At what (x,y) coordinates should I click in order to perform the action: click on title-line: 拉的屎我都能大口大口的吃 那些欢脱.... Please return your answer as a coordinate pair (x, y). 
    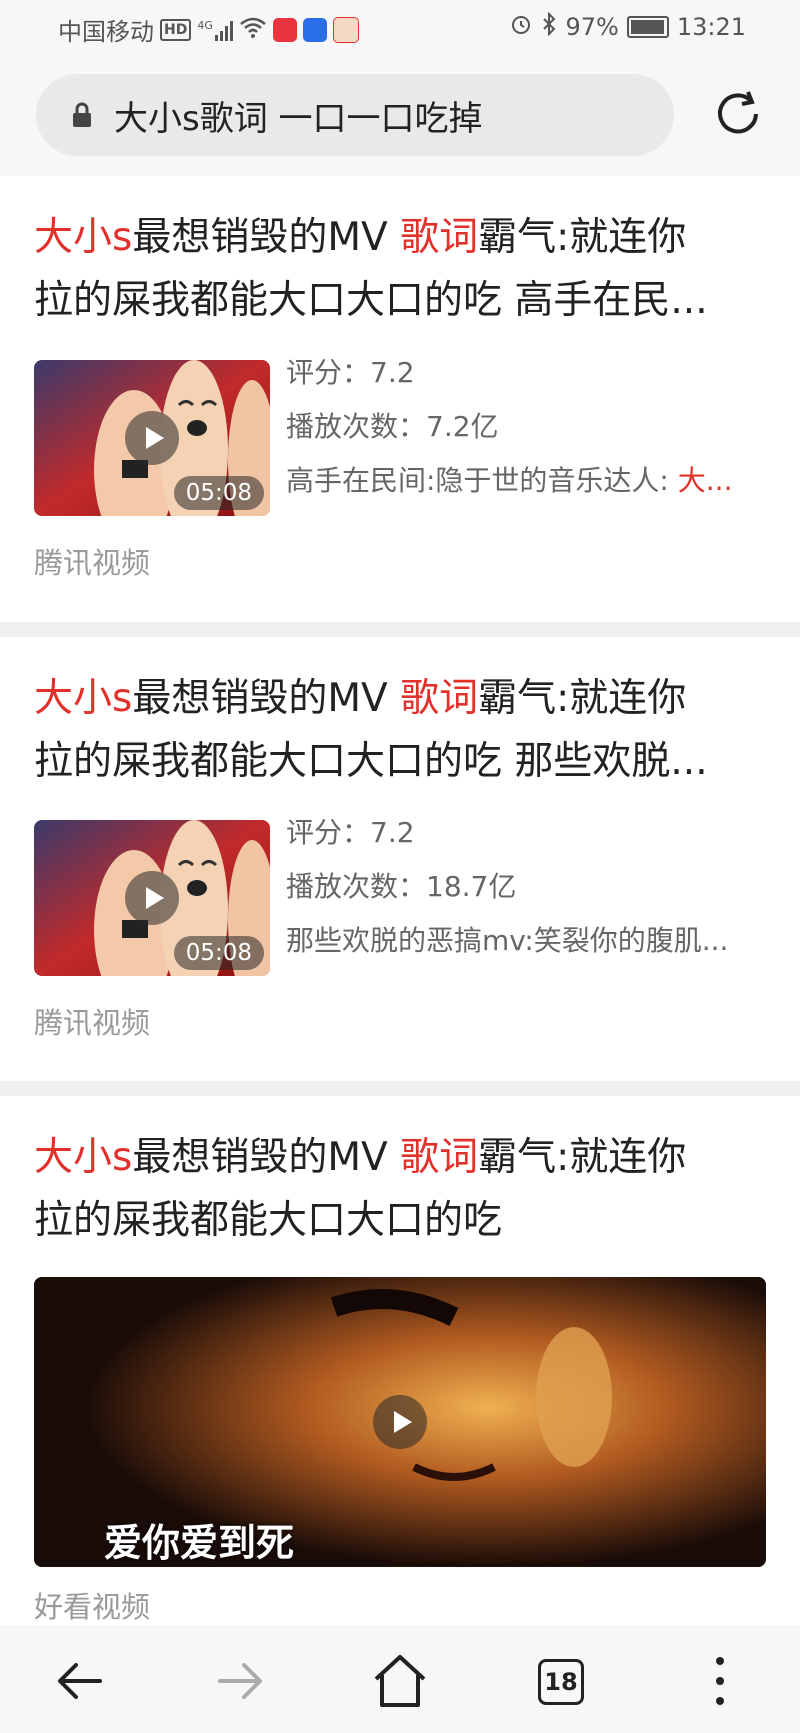
    Looking at the image, I should click on (371, 761).